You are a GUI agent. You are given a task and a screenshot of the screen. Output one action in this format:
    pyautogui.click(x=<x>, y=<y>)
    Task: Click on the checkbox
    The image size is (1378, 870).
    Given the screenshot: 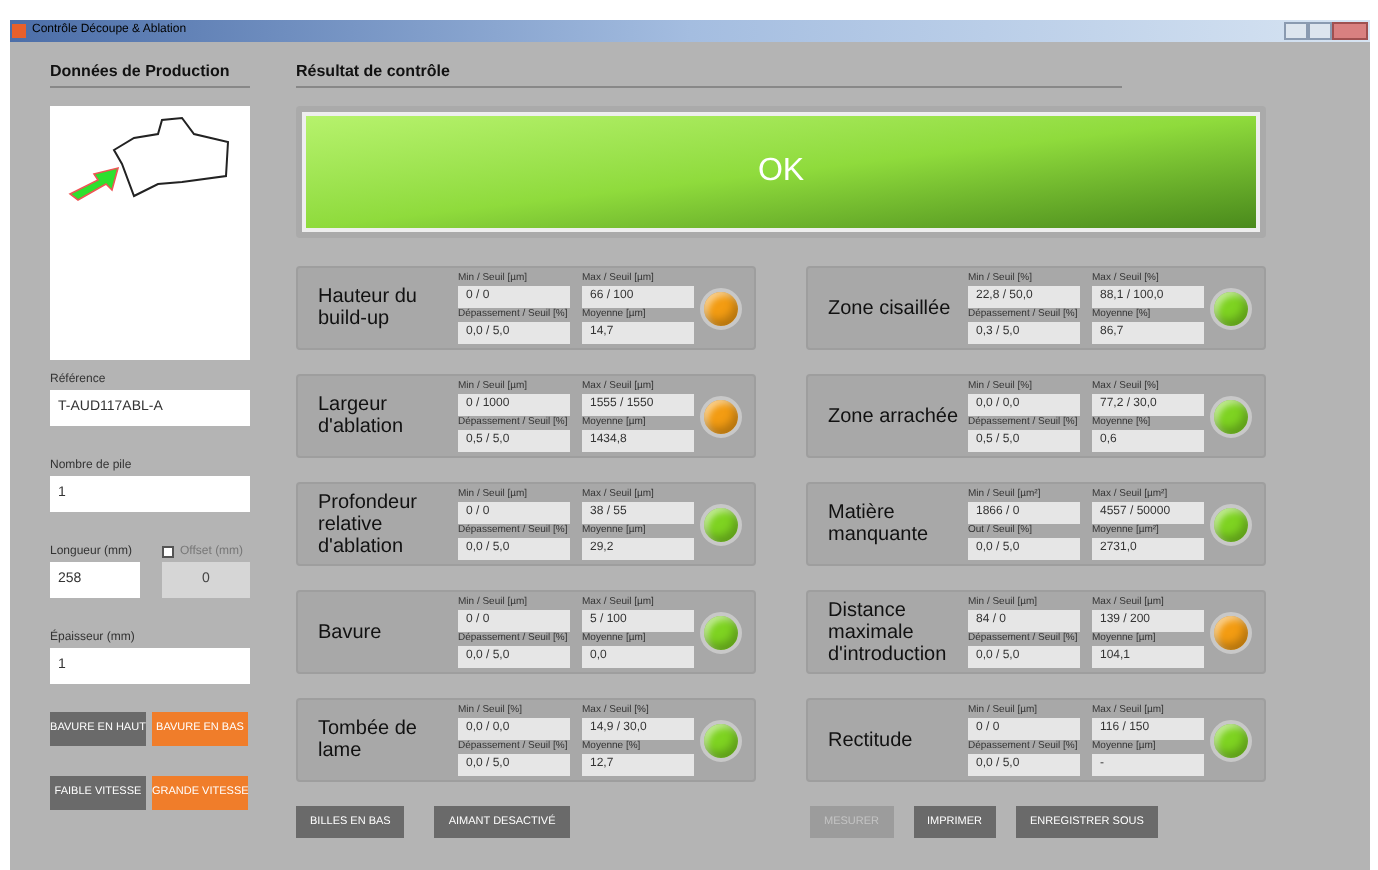 What is the action you would take?
    pyautogui.click(x=168, y=552)
    